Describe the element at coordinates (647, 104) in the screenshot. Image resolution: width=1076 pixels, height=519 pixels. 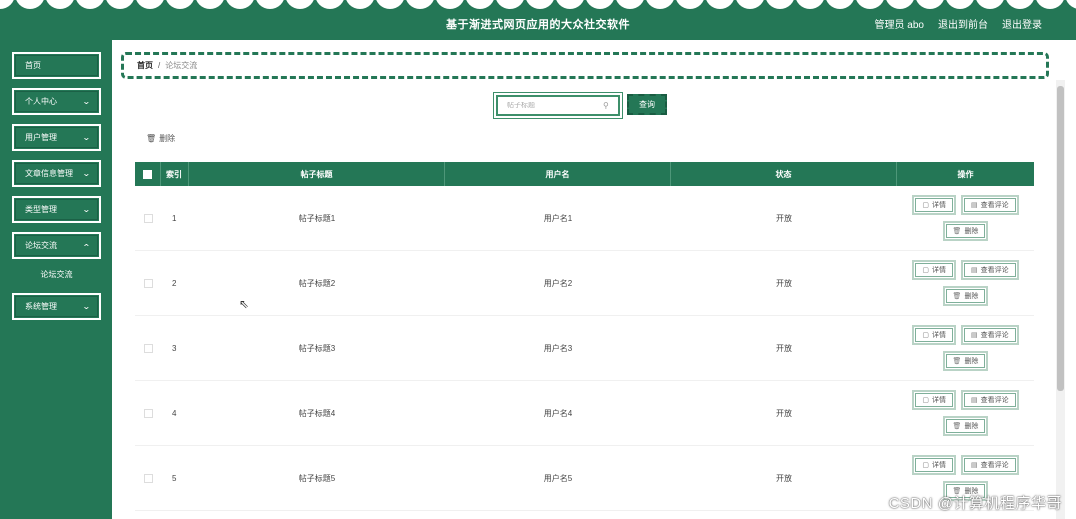
I see `query-button: 查询` at that location.